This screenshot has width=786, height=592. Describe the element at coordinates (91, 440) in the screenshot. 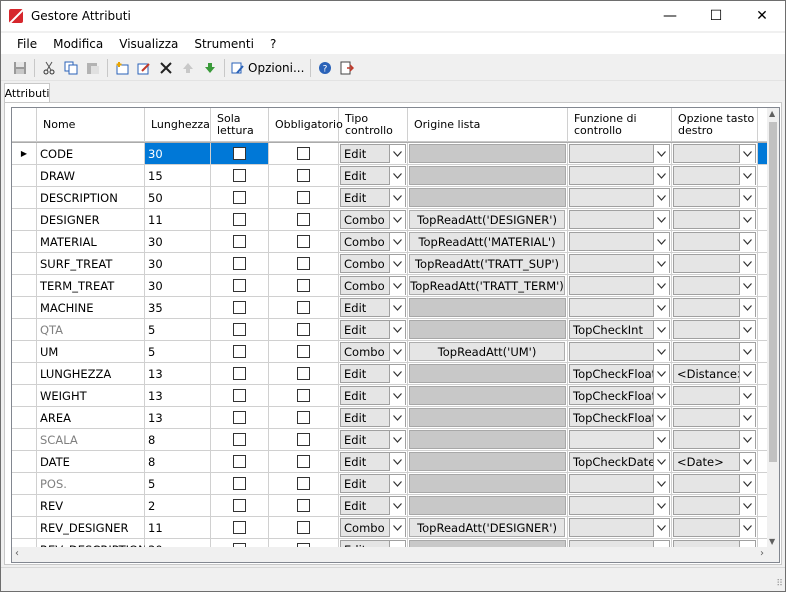

I see `cell-nome: SCALA` at that location.